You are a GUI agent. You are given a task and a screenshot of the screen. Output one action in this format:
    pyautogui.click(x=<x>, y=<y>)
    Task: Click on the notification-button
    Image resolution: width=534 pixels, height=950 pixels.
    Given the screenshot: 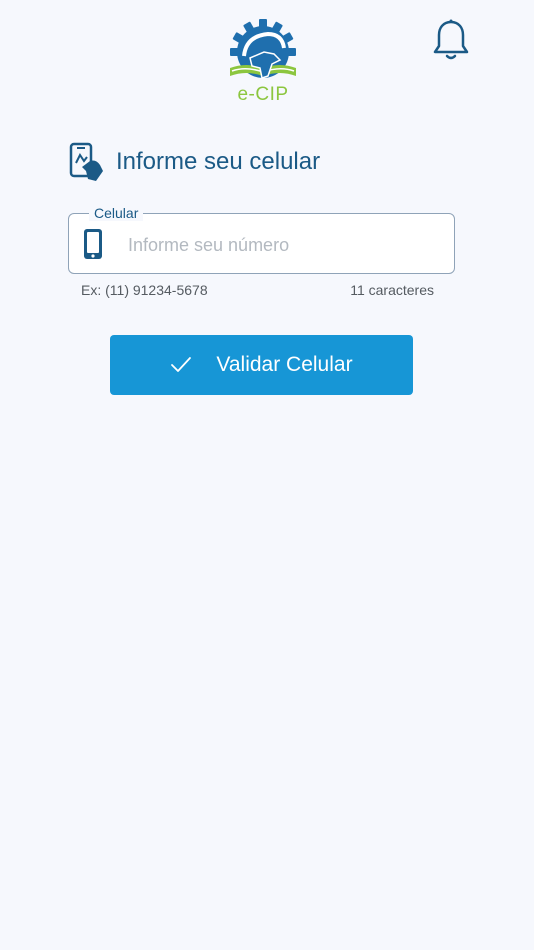 What is the action you would take?
    pyautogui.click(x=451, y=40)
    